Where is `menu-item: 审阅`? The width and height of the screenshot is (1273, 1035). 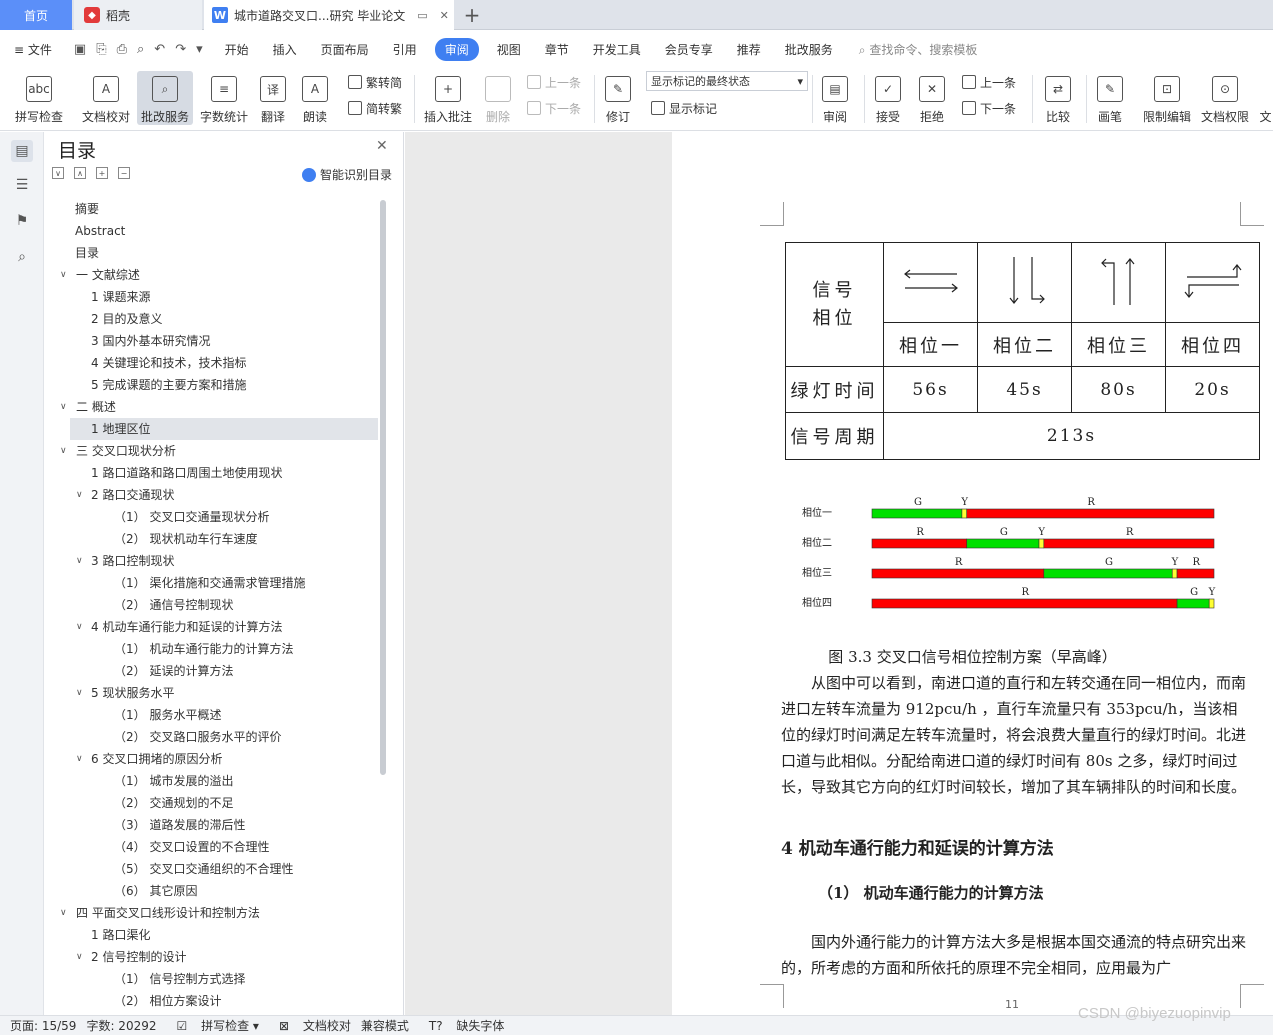 menu-item: 审阅 is located at coordinates (456, 49).